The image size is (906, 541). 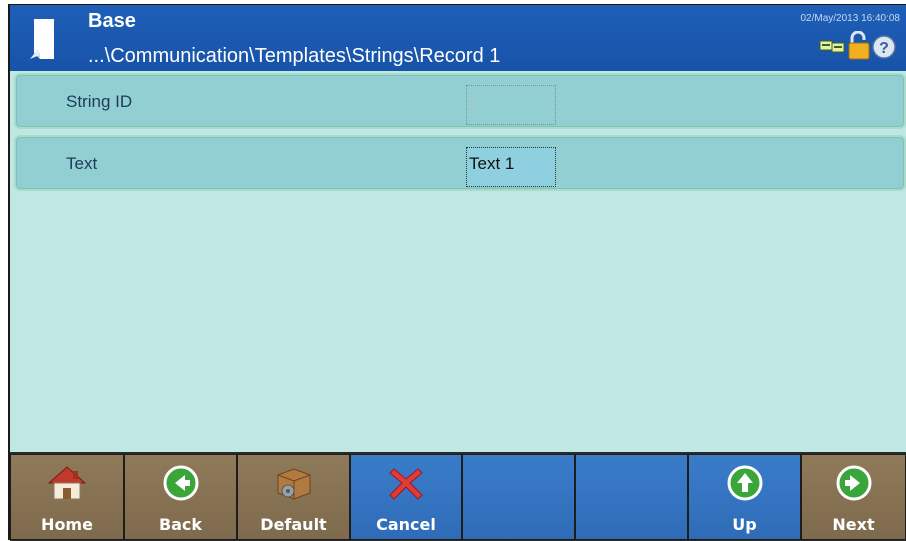 I want to click on up-label: Up, so click(x=744, y=524).